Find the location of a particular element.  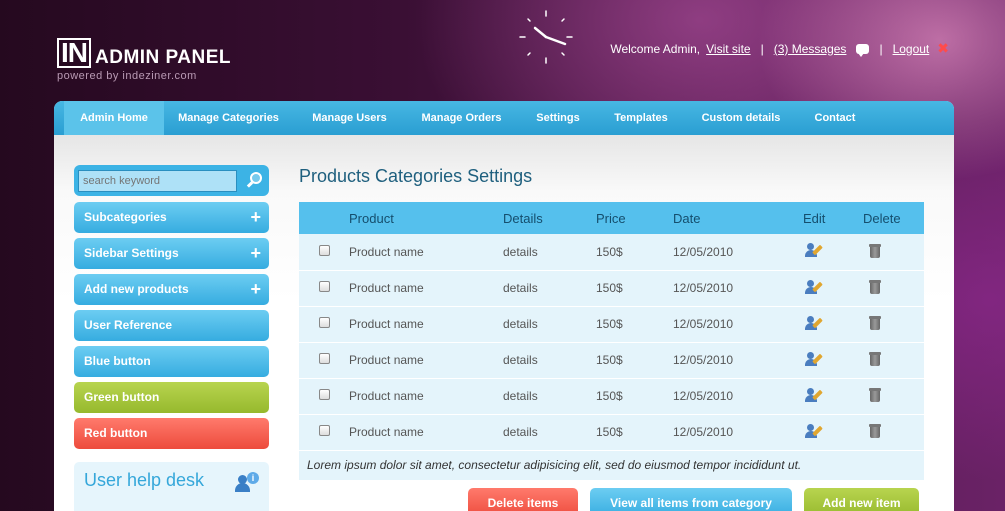

logo-subtitle: powered by indeziner.com is located at coordinates (127, 76).